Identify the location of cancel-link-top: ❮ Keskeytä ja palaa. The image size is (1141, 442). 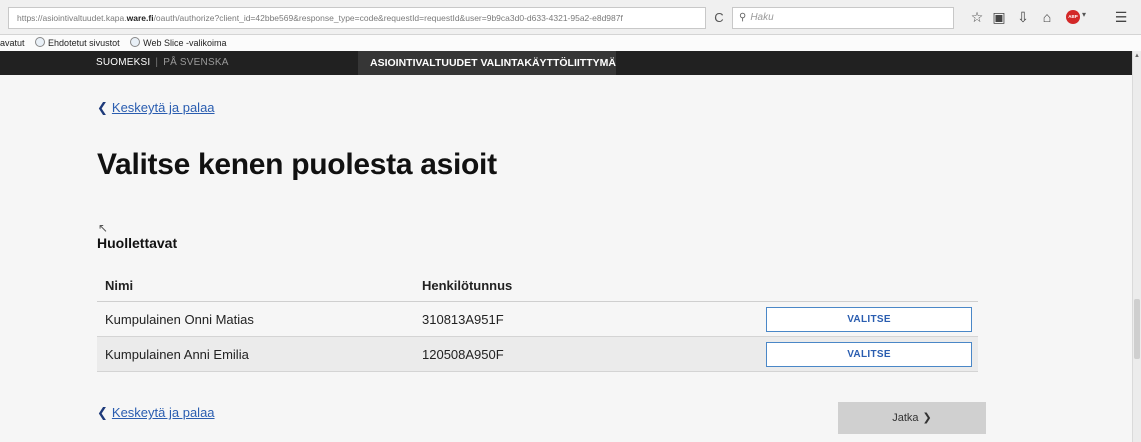
(156, 108).